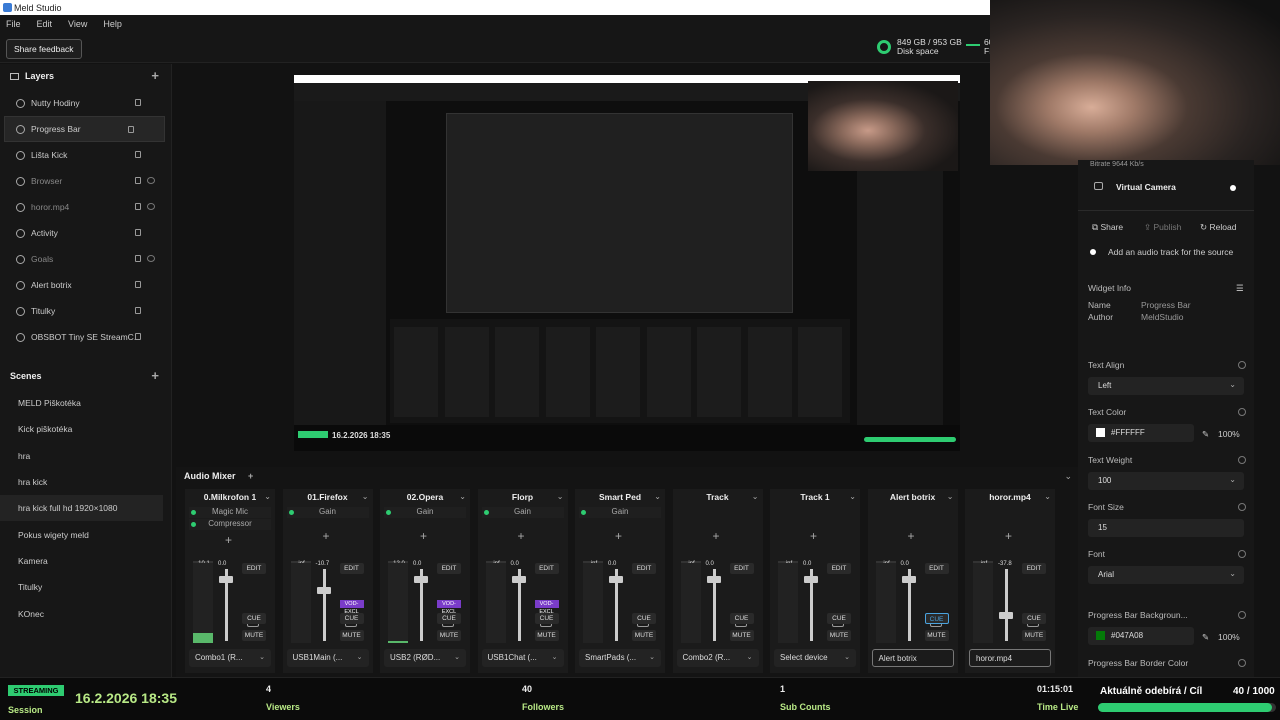 This screenshot has height=720, width=1280. What do you see at coordinates (85, 103) in the screenshot?
I see `layer-item: Nutty Hodiny` at bounding box center [85, 103].